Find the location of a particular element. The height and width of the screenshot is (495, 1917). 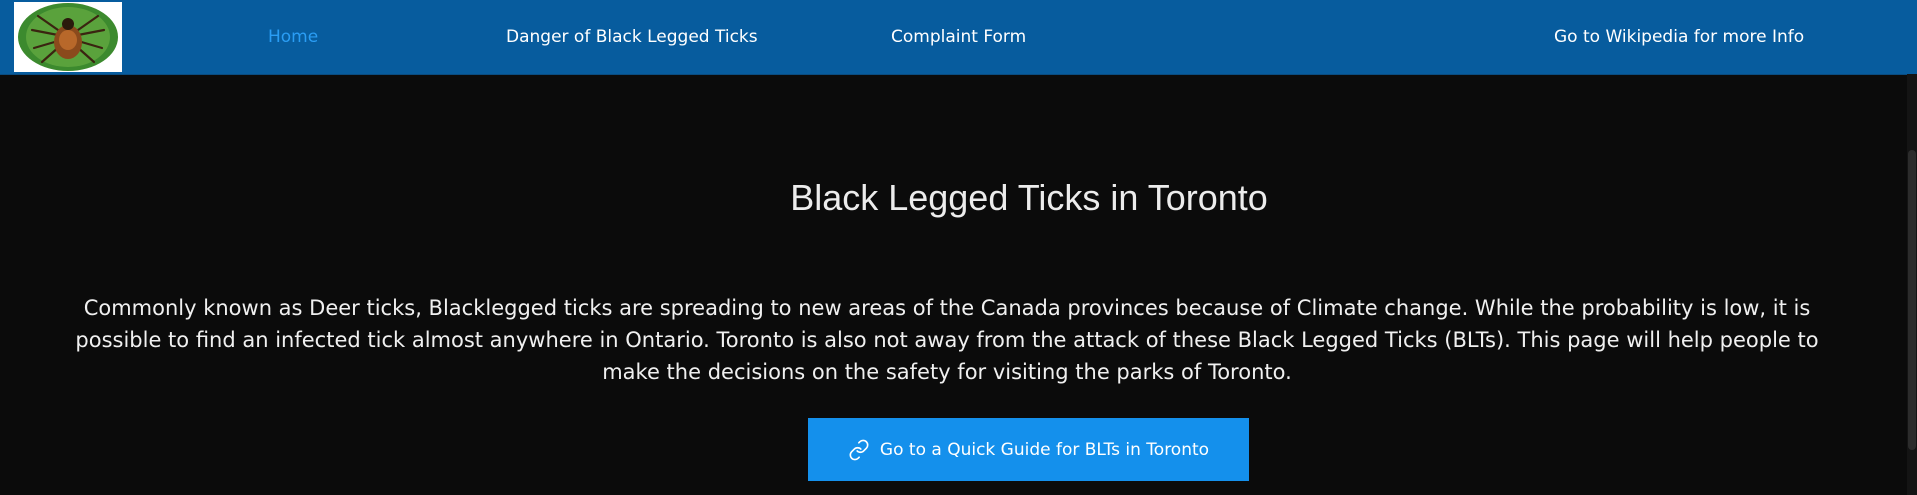

tick-logo-image is located at coordinates (68, 37).